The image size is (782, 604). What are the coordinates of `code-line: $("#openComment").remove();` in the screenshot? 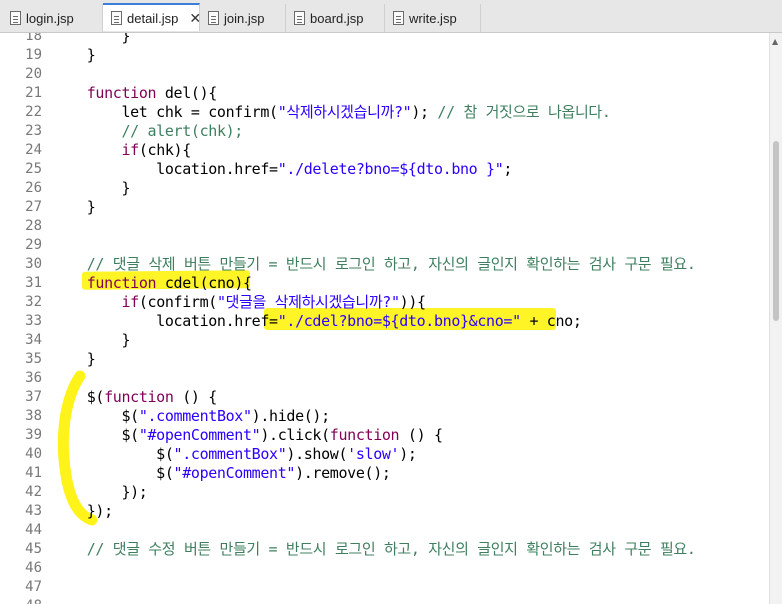 It's located at (221, 473).